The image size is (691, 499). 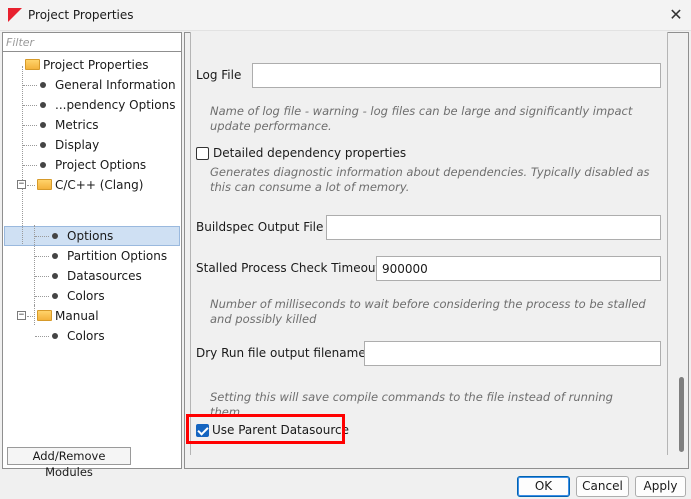 I want to click on tree-item-metrics: Metrics, so click(x=92, y=125).